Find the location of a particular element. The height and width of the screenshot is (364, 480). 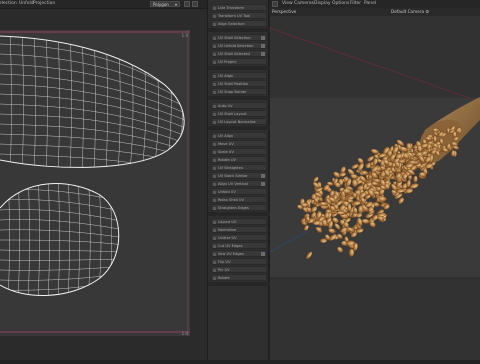

tool-row-item: Normalize is located at coordinates (239, 229).